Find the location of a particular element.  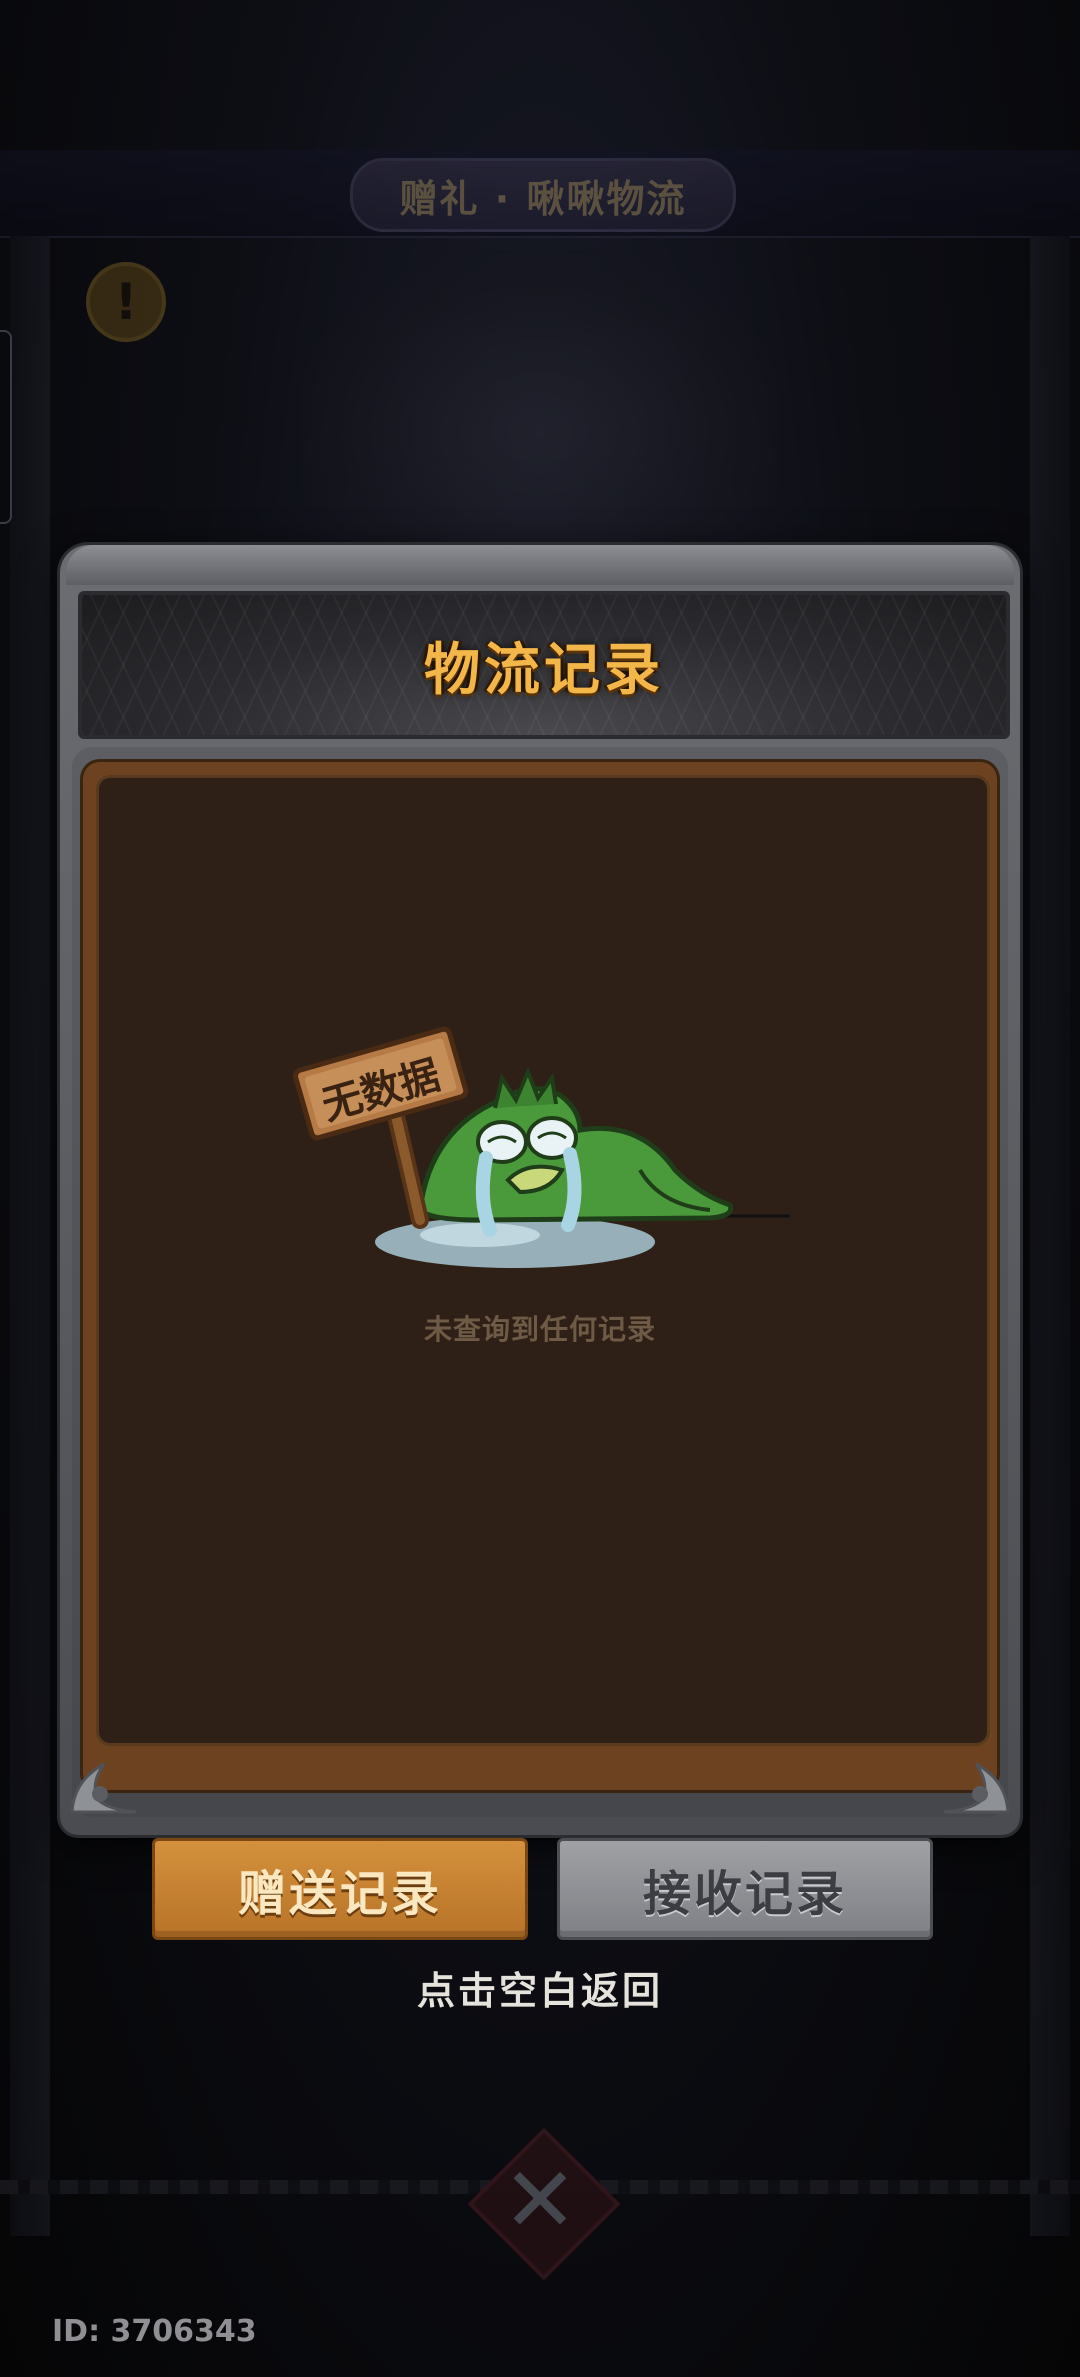

background-machine-illustration is located at coordinates (540, 400).